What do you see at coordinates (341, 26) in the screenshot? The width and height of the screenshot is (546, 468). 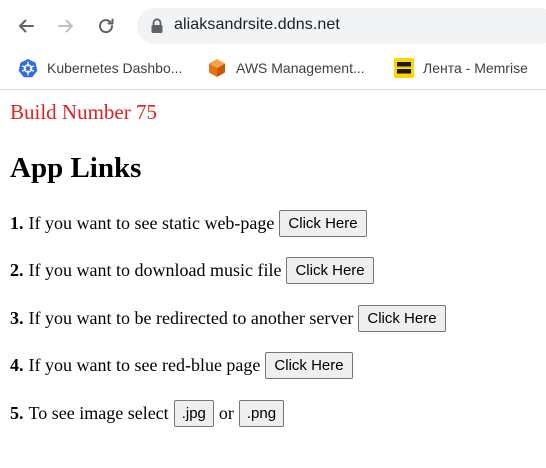 I see `address-bar: aliaksandrsite.ddns.net` at bounding box center [341, 26].